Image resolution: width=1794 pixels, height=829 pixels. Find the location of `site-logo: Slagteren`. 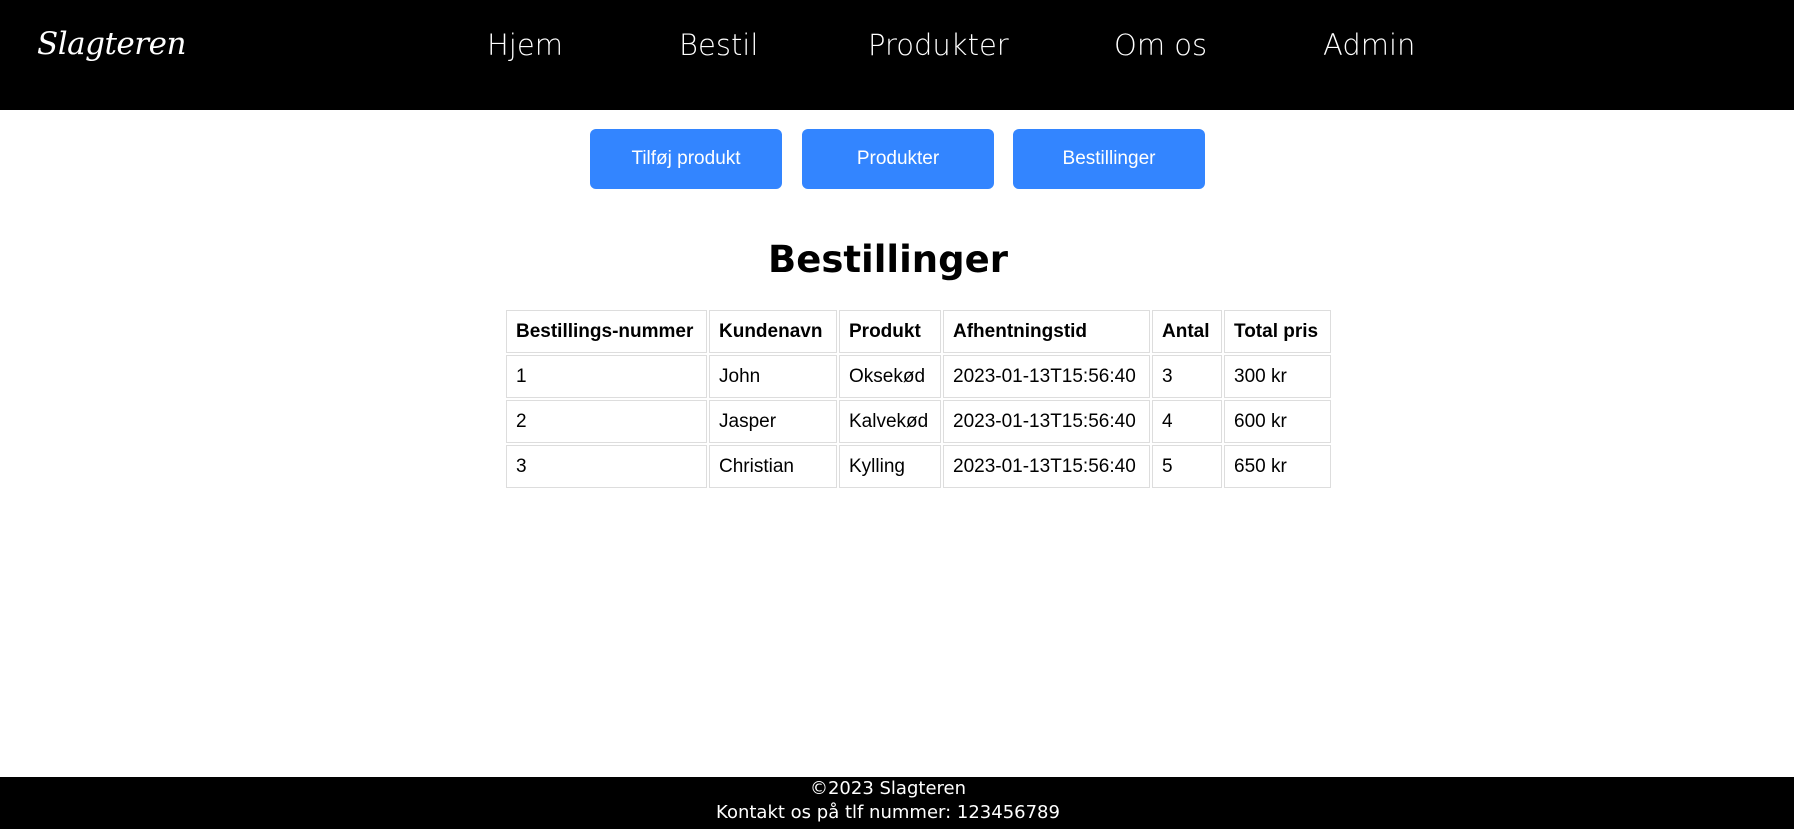

site-logo: Slagteren is located at coordinates (111, 44).